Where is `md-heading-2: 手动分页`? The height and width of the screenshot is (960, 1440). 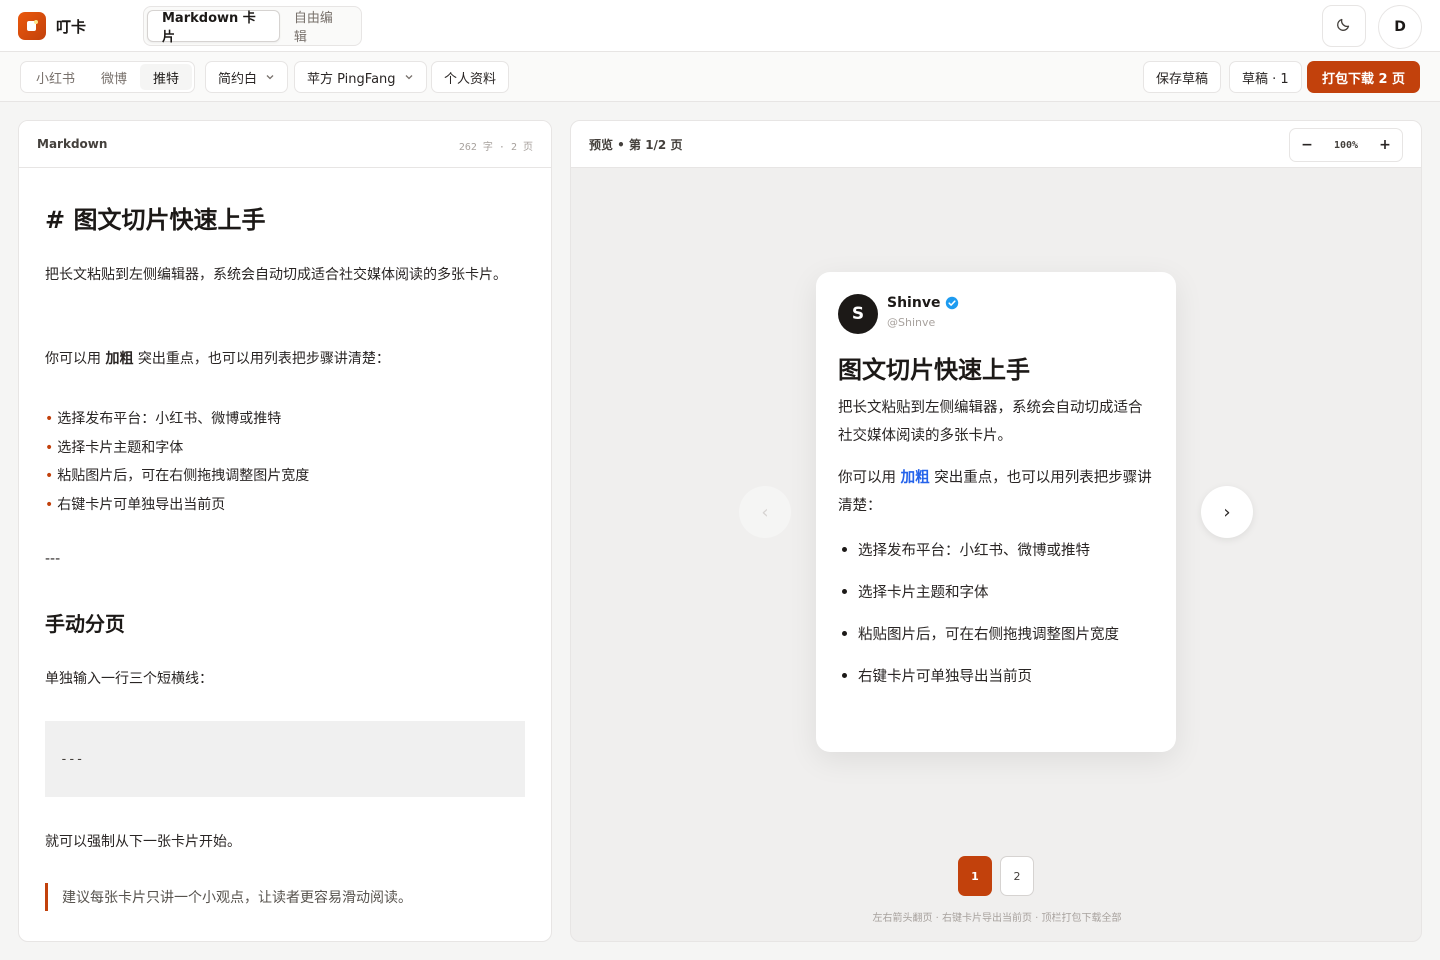 md-heading-2: 手动分页 is located at coordinates (85, 624).